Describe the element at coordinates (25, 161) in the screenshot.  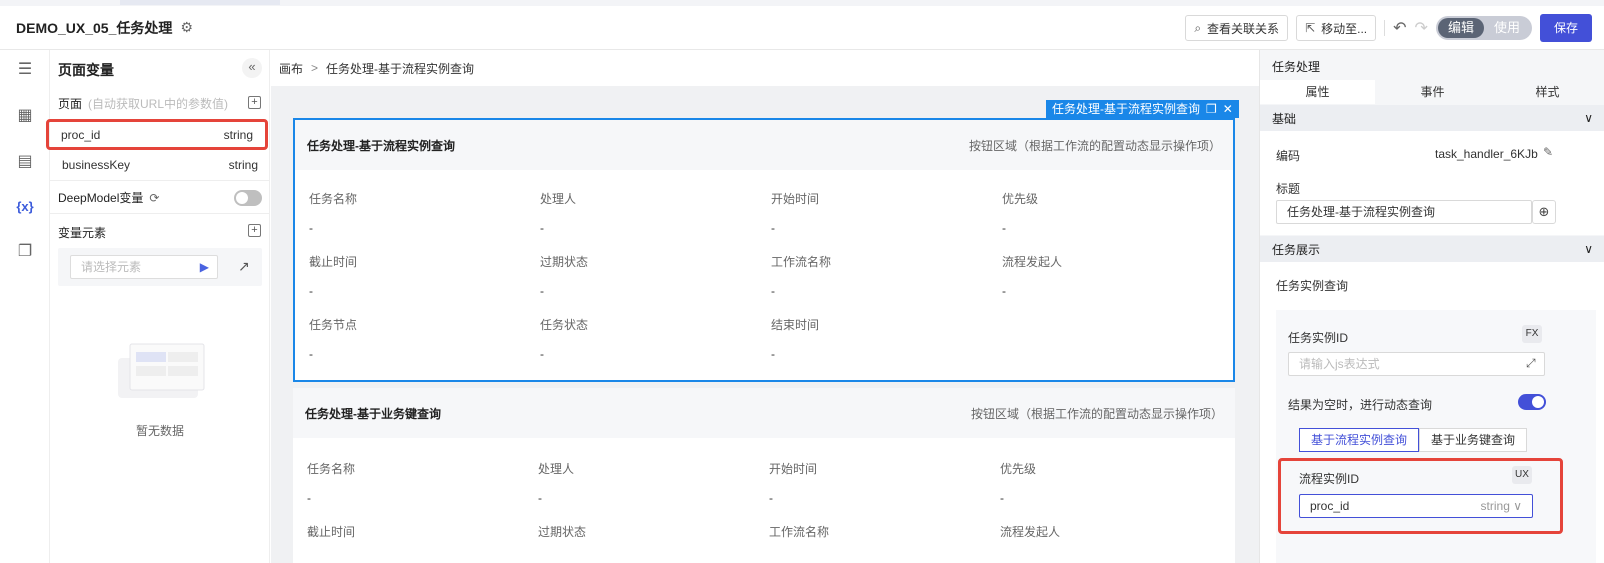
I see `table-icon: ▤` at that location.